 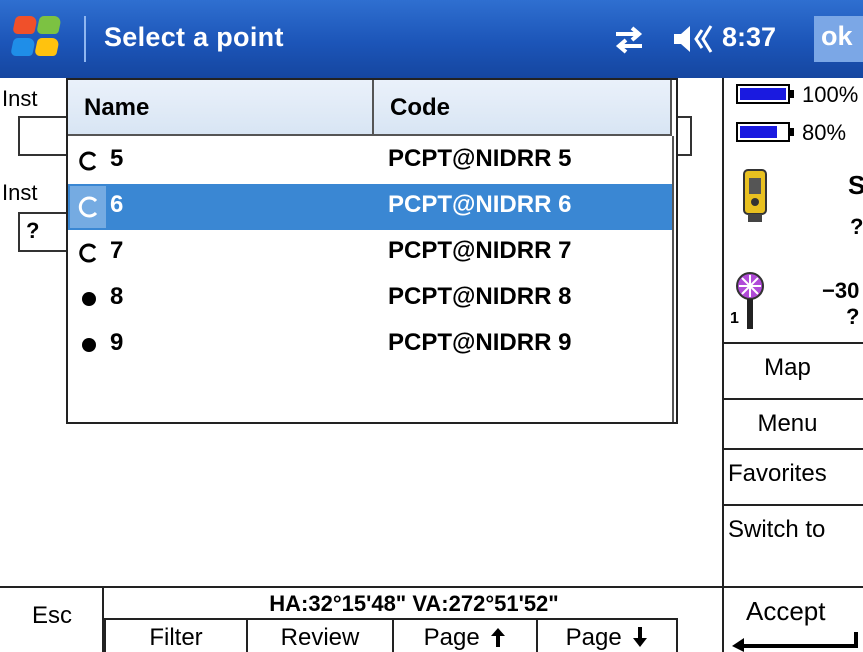 What do you see at coordinates (117, 158) in the screenshot?
I see `point-name: 5` at bounding box center [117, 158].